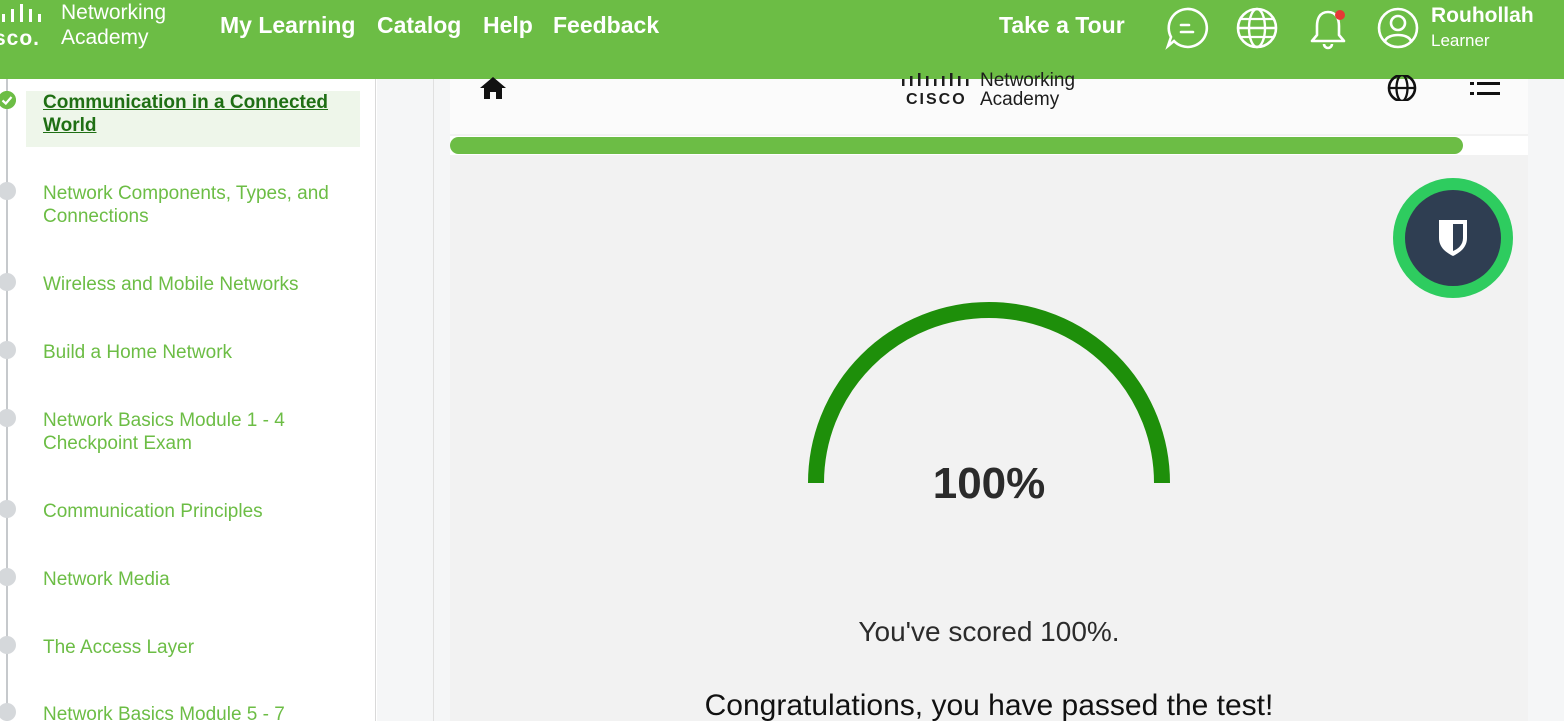 Image resolution: width=1564 pixels, height=723 pixels. Describe the element at coordinates (419, 25) in the screenshot. I see `nav-catalog: Catalog` at that location.